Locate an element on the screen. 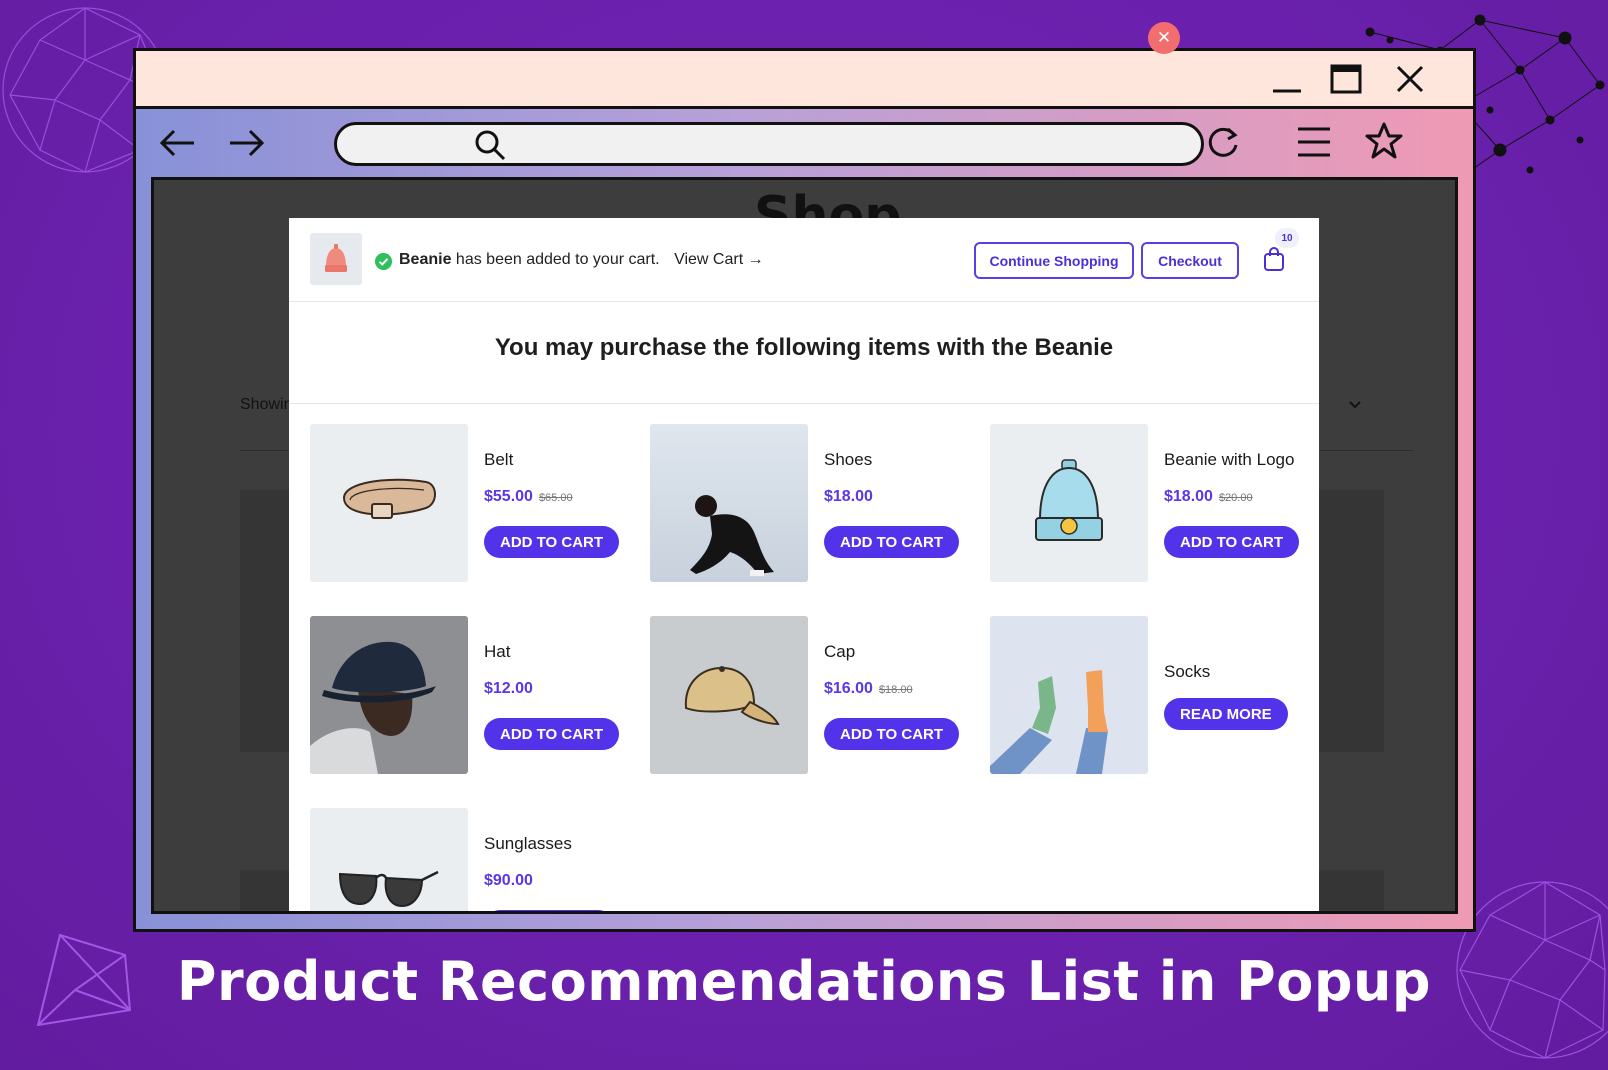 The height and width of the screenshot is (1070, 1608). beanie-thumbnail-image is located at coordinates (336, 258).